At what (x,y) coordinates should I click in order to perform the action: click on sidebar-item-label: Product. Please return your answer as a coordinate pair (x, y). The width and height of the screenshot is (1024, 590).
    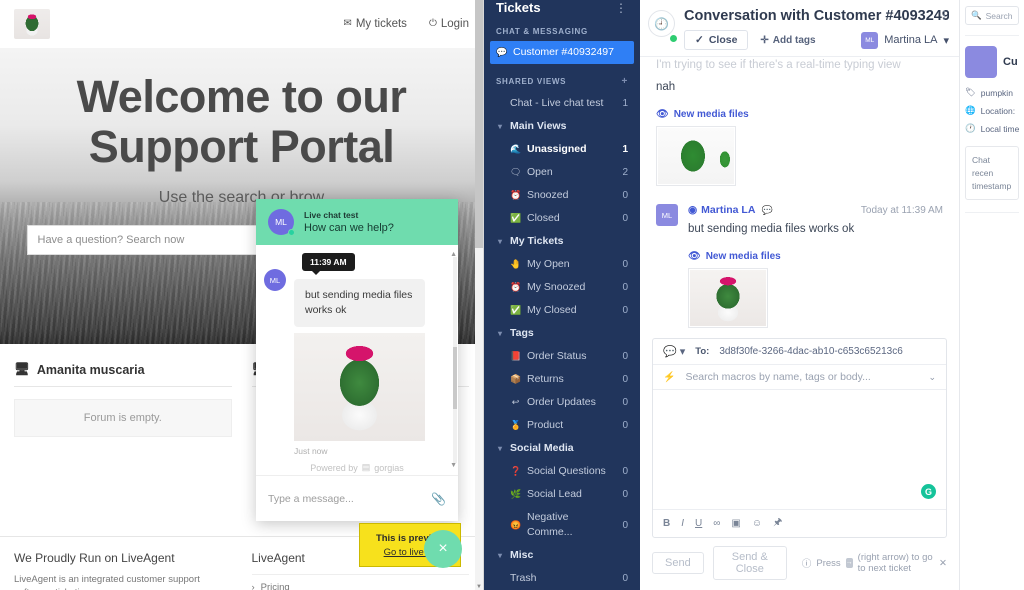
    Looking at the image, I should click on (545, 425).